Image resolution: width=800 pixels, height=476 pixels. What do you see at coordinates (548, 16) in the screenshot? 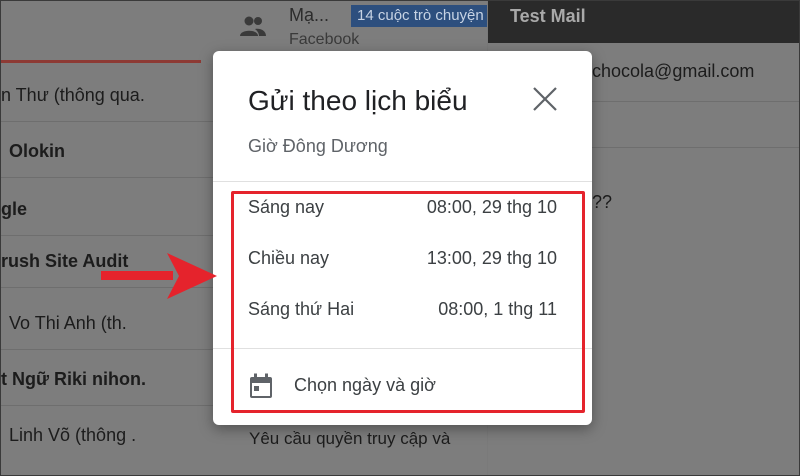
I see `compose-title: Test Mail` at bounding box center [548, 16].